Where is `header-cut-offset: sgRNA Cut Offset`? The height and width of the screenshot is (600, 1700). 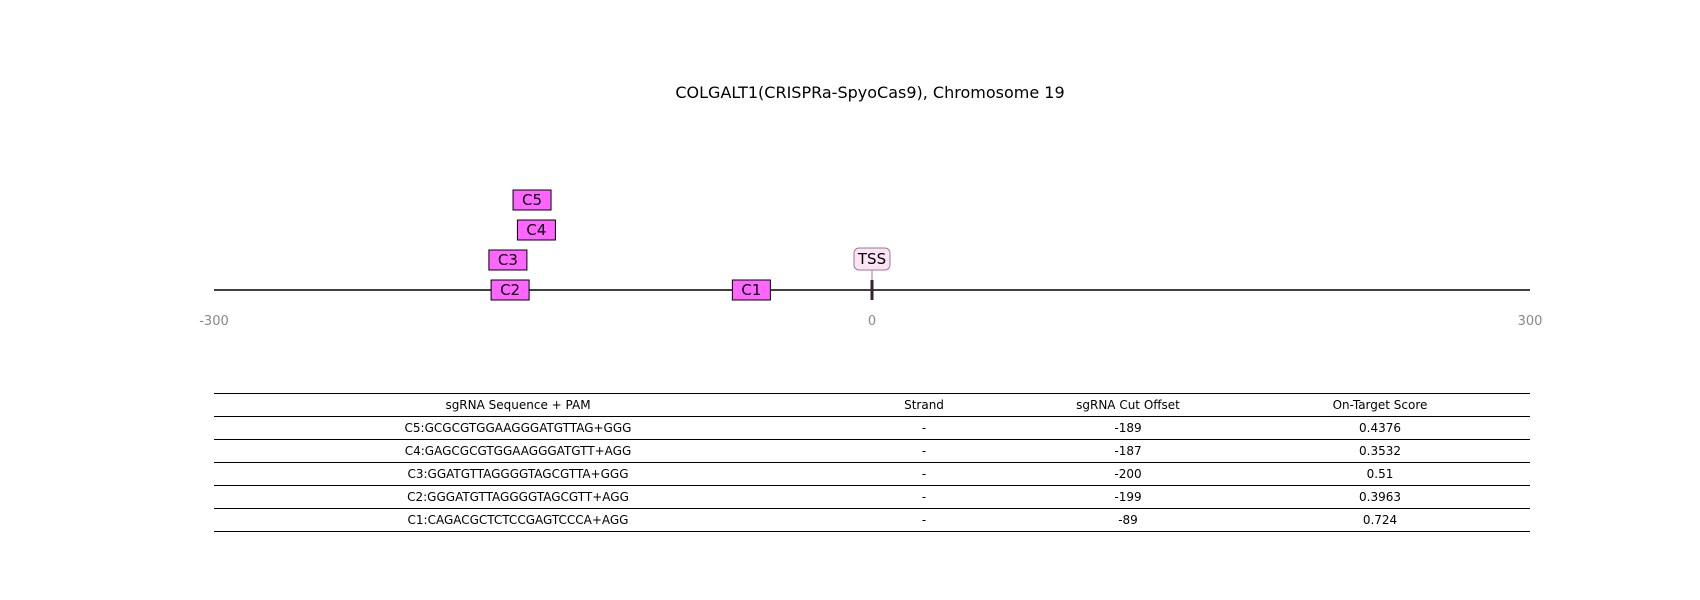
header-cut-offset: sgRNA Cut Offset is located at coordinates (1128, 405).